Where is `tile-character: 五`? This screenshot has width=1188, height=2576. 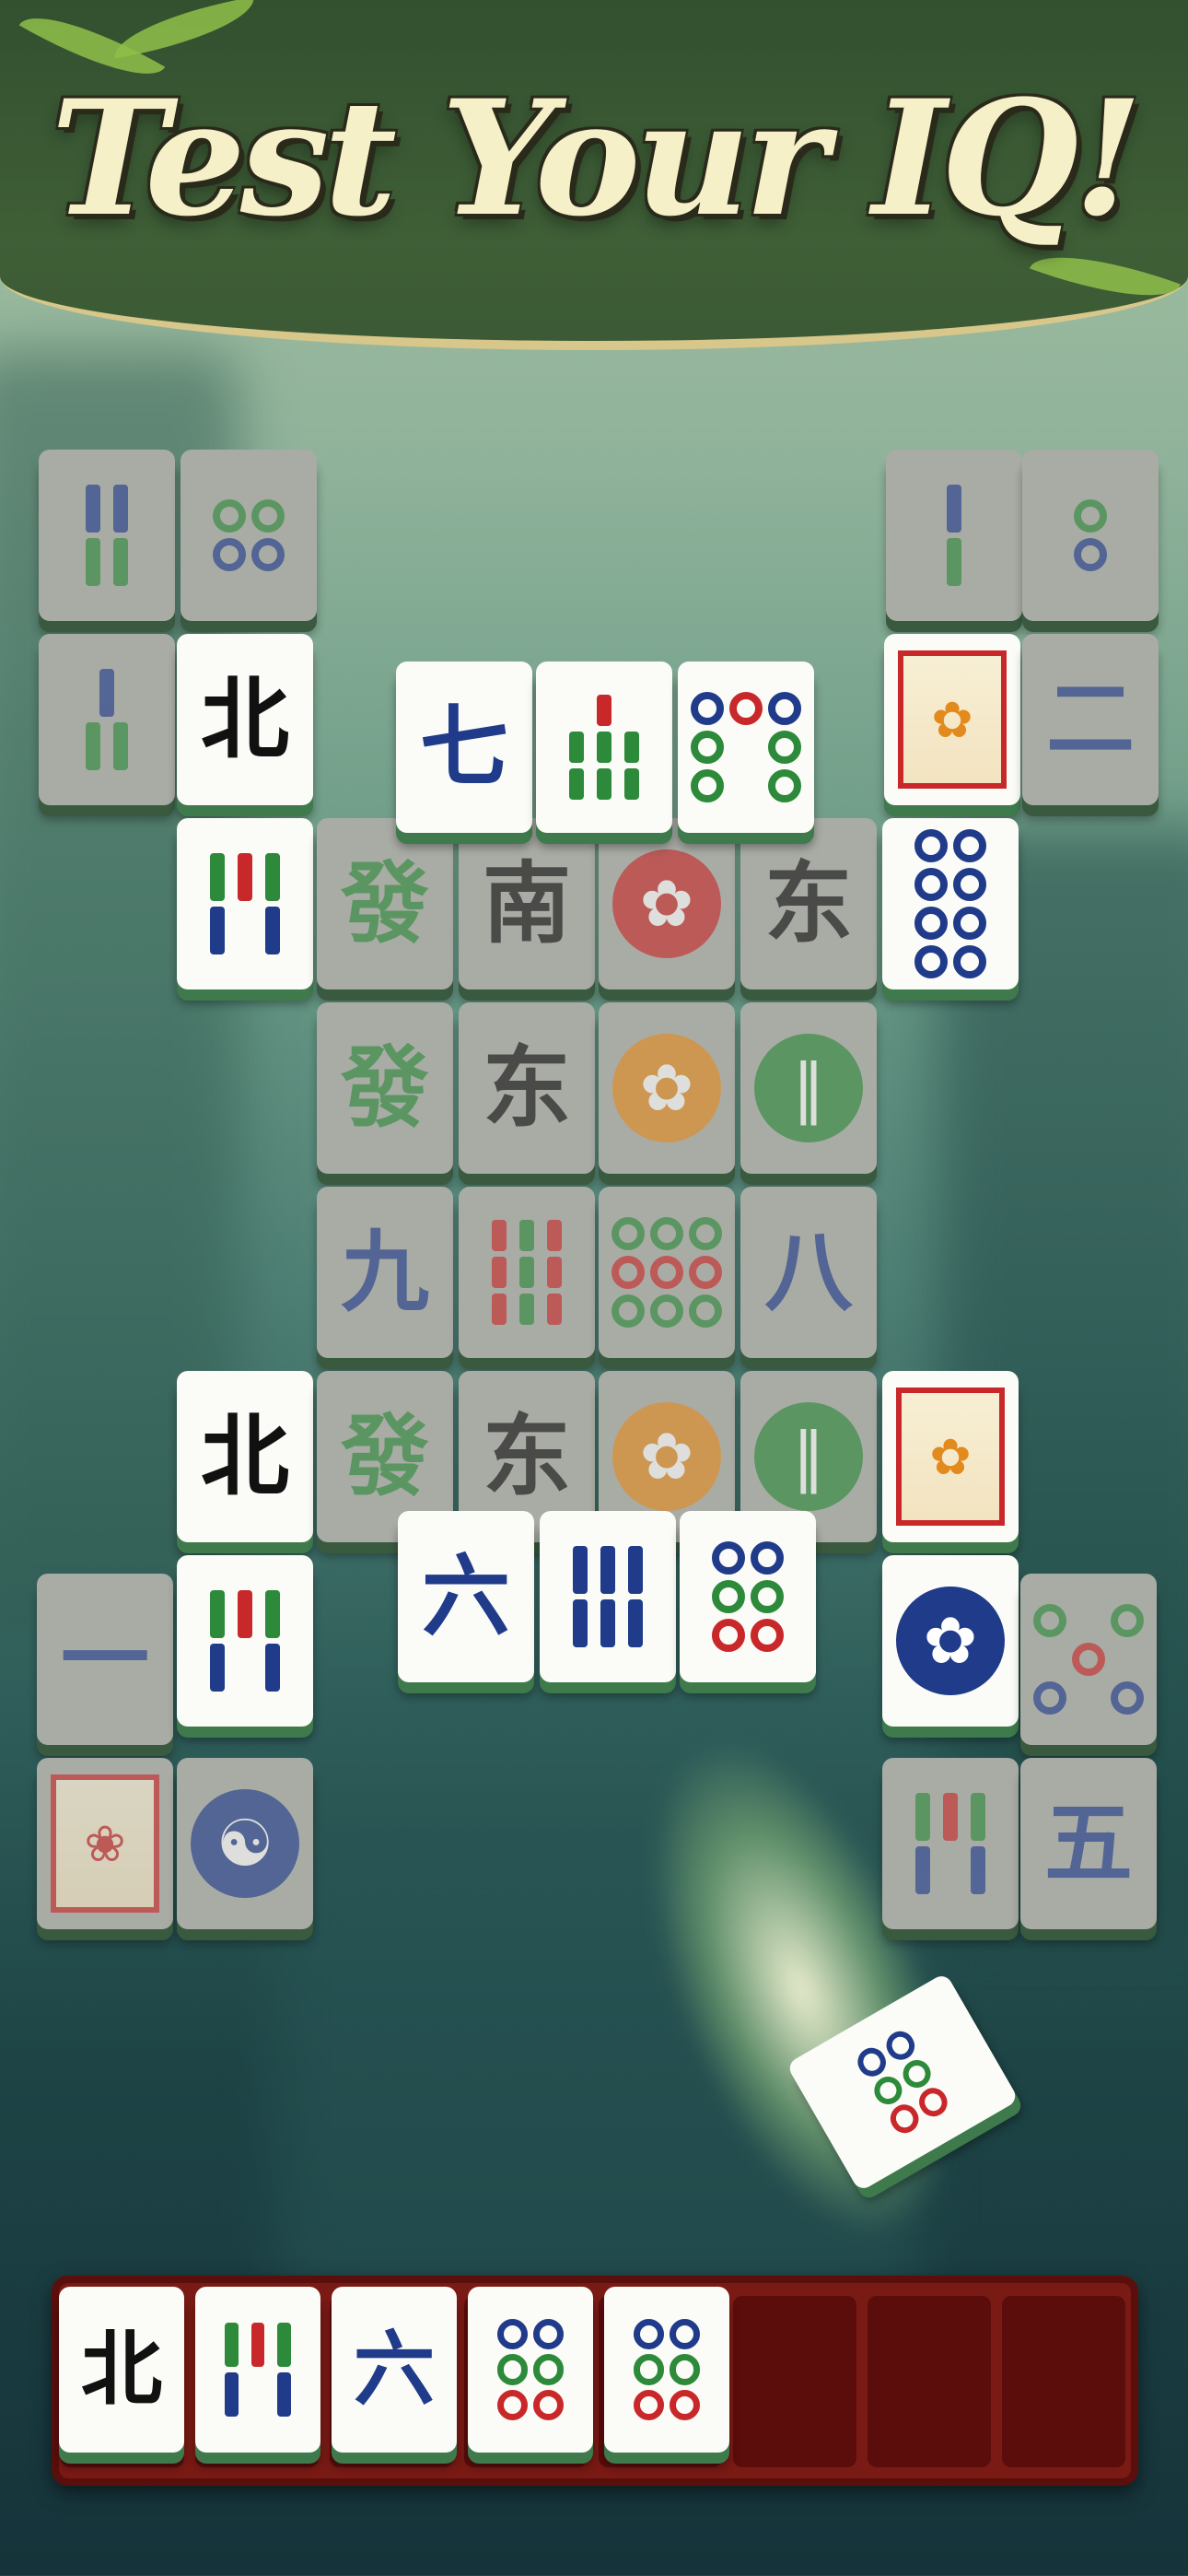 tile-character: 五 is located at coordinates (1088, 1843).